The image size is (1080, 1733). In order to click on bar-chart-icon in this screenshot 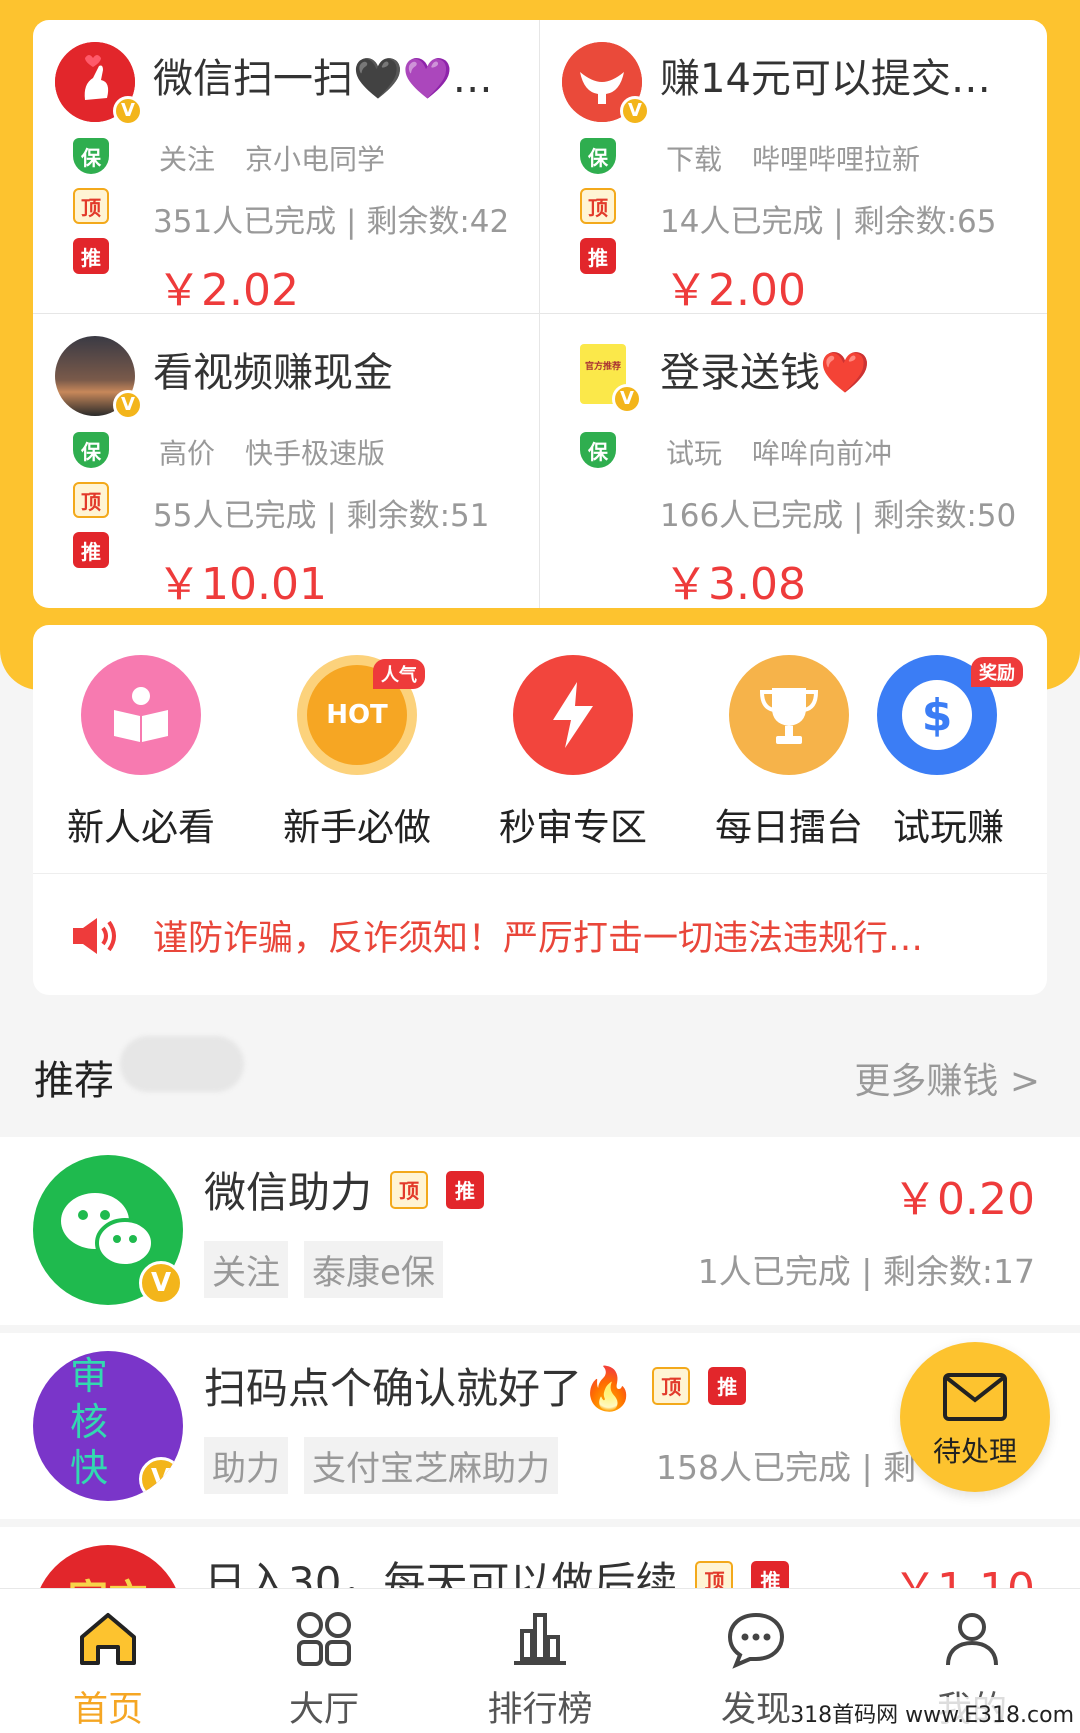, I will do `click(540, 1639)`.